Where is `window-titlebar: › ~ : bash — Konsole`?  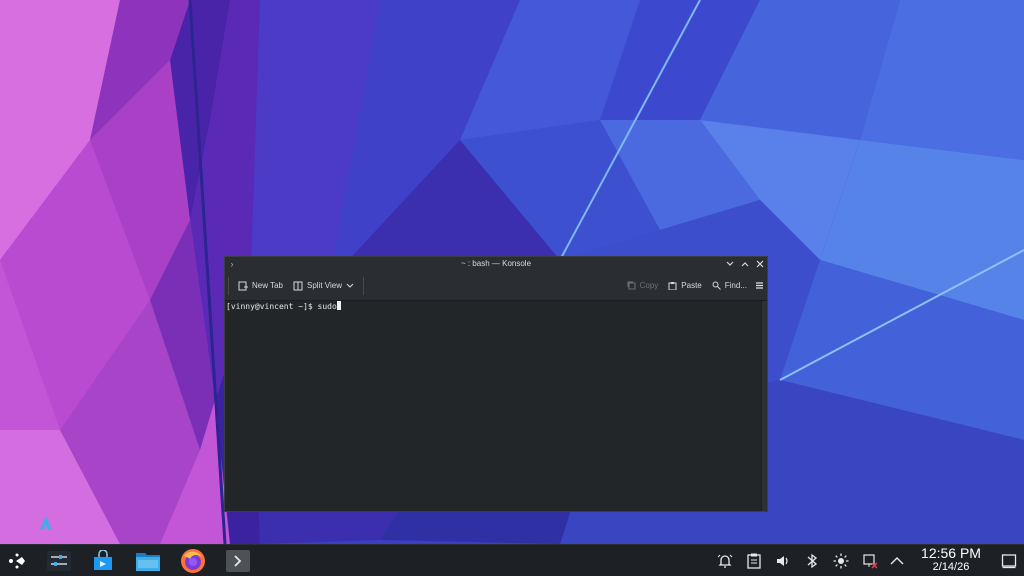 window-titlebar: › ~ : bash — Konsole is located at coordinates (496, 264).